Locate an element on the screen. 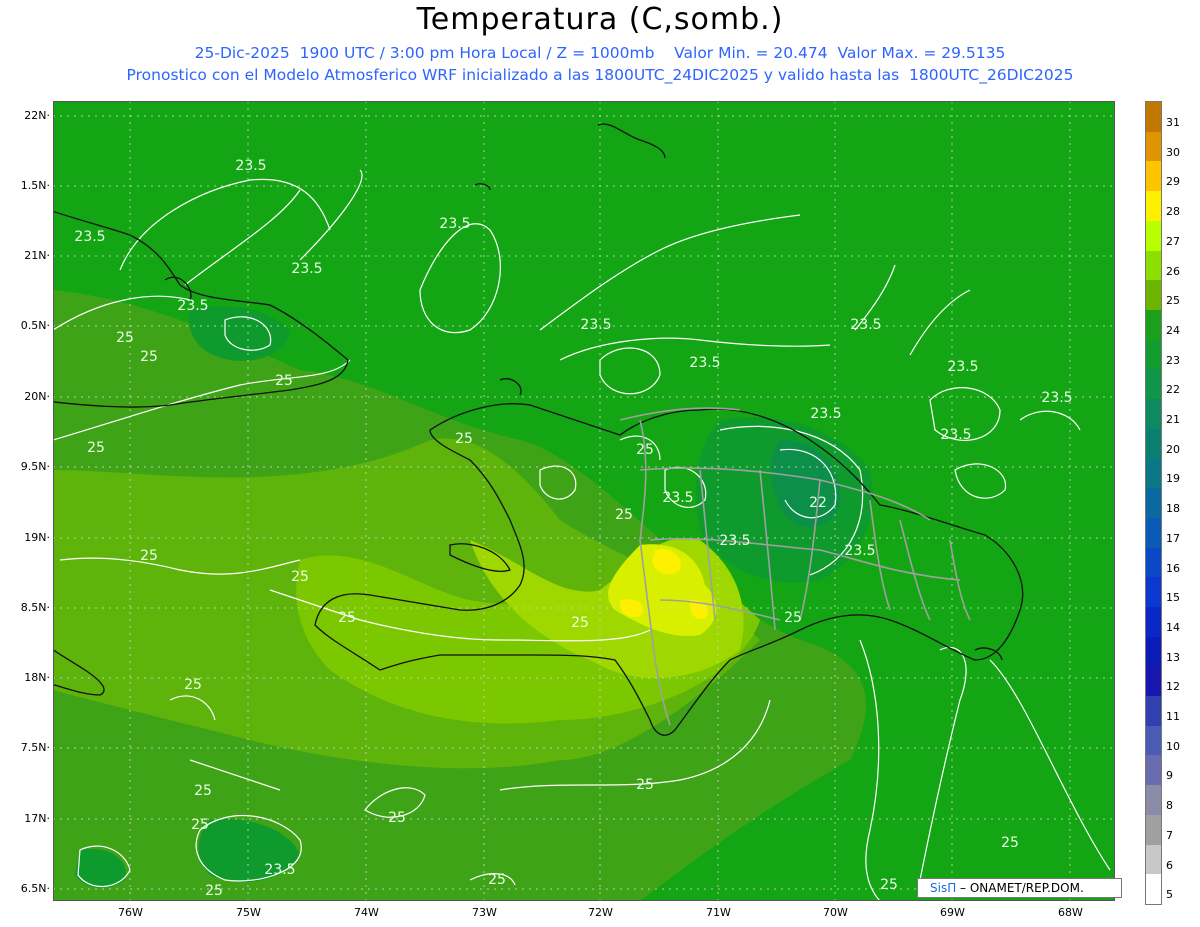 This screenshot has width=1200, height=927. color-scale-label: 29 is located at coordinates (1173, 182).